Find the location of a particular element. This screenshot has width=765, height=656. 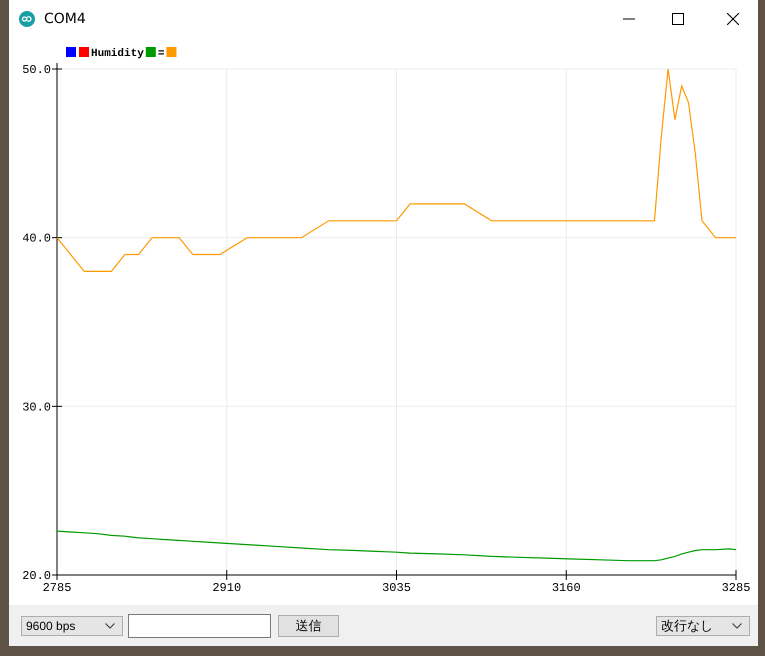

y-tick-label: 40.0 is located at coordinates (36, 239).